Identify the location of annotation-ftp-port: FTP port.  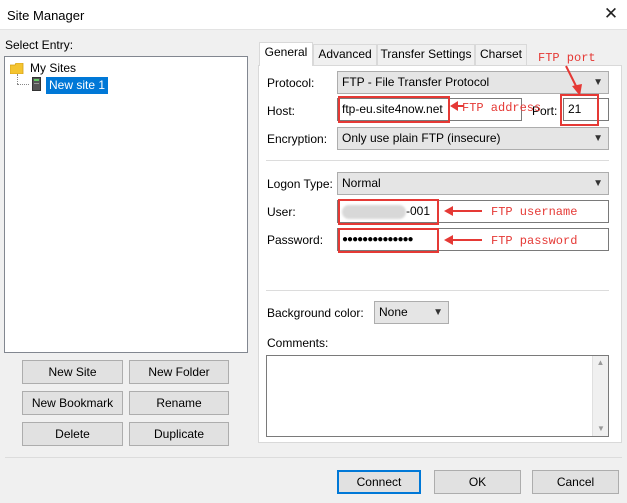
(567, 58).